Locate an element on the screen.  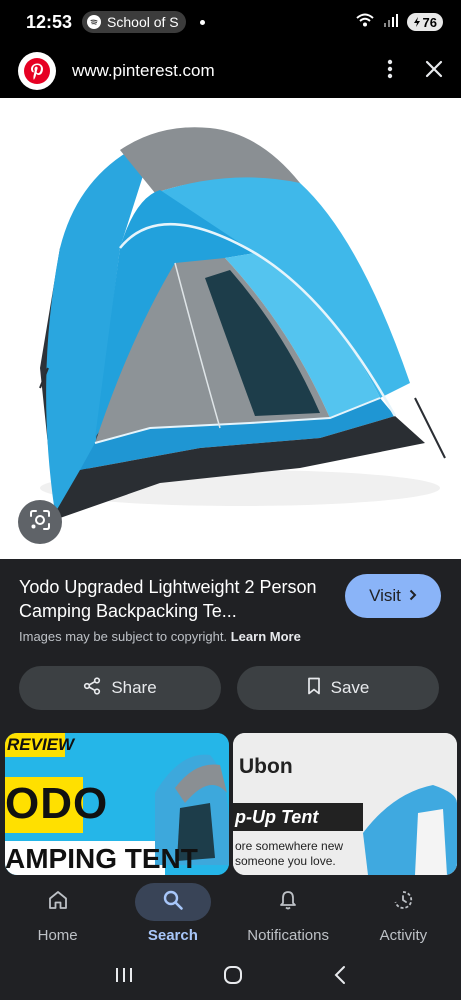
activity-icon is located at coordinates (403, 902).